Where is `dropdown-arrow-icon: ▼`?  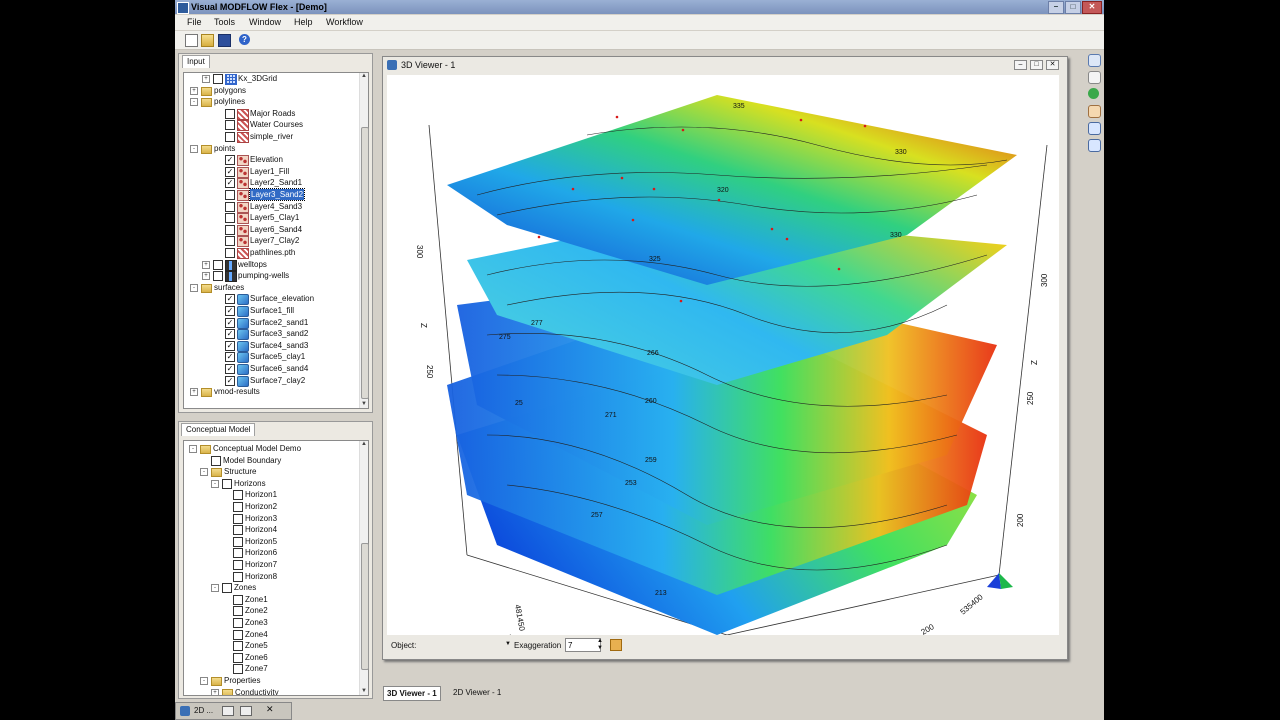
dropdown-arrow-icon: ▼ is located at coordinates (508, 644).